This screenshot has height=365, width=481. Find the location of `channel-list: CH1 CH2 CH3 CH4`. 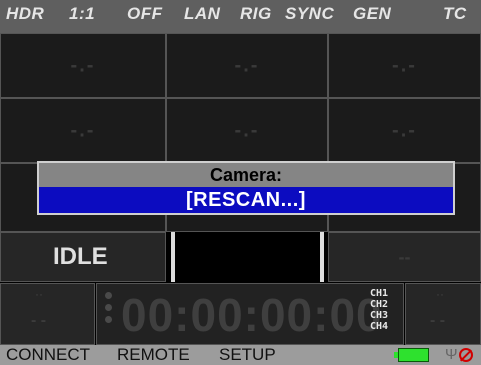

channel-list: CH1 CH2 CH3 CH4 is located at coordinates (384, 310).